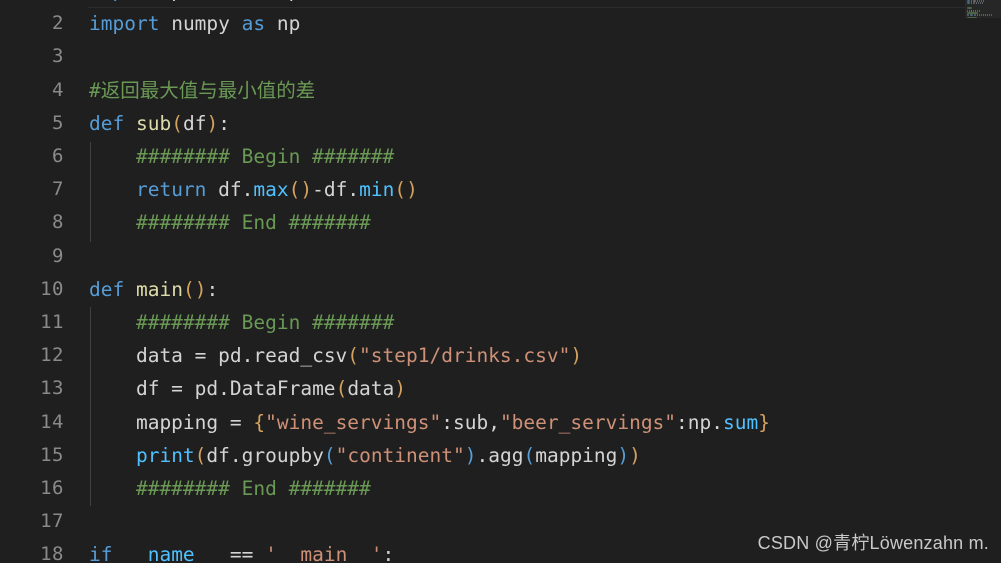 The image size is (1001, 563). What do you see at coordinates (353, 422) in the screenshot?
I see `code-token: "wine_servings"` at bounding box center [353, 422].